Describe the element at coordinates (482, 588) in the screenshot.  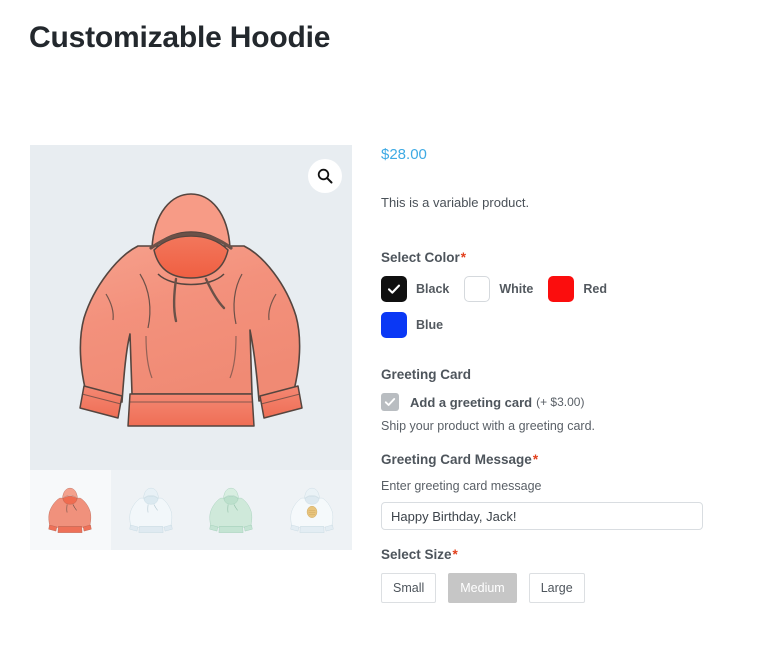
I see `size-option-medium: Medium` at that location.